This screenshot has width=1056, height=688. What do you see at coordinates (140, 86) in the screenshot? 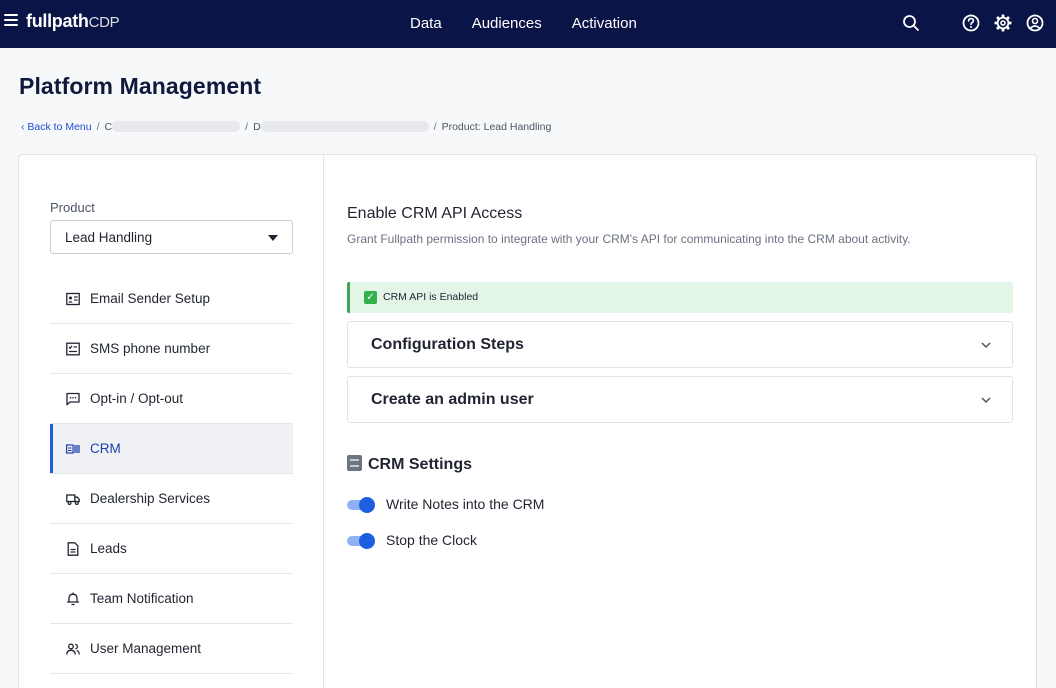
I see `page-title: Platform Management` at bounding box center [140, 86].